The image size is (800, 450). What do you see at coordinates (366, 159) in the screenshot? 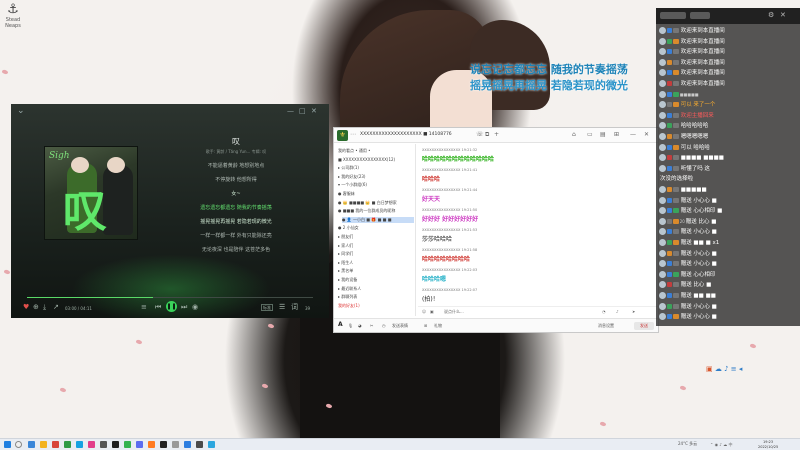
I see `sidebar-item: ■ XXXXXXXXXXXXXXXX(12)` at bounding box center [366, 159].